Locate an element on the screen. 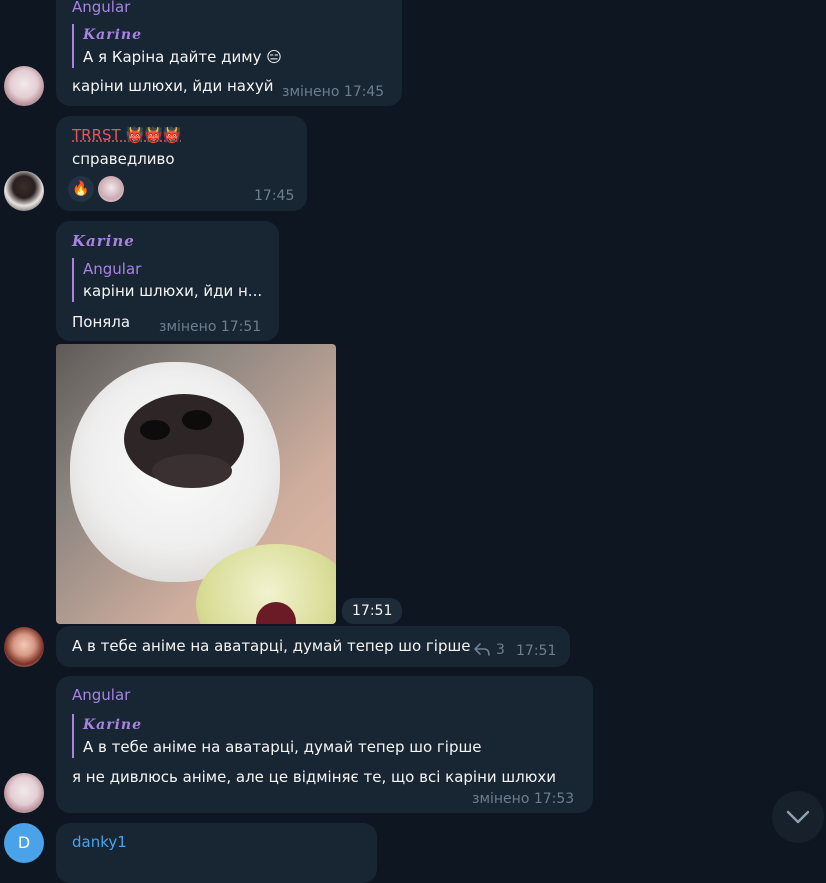  monkey-mouth is located at coordinates (192, 471).